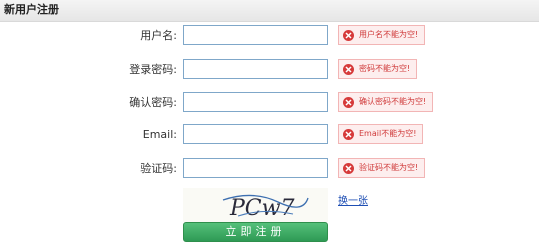  Describe the element at coordinates (261, 208) in the screenshot. I see `captcha-text: PCw7` at that location.